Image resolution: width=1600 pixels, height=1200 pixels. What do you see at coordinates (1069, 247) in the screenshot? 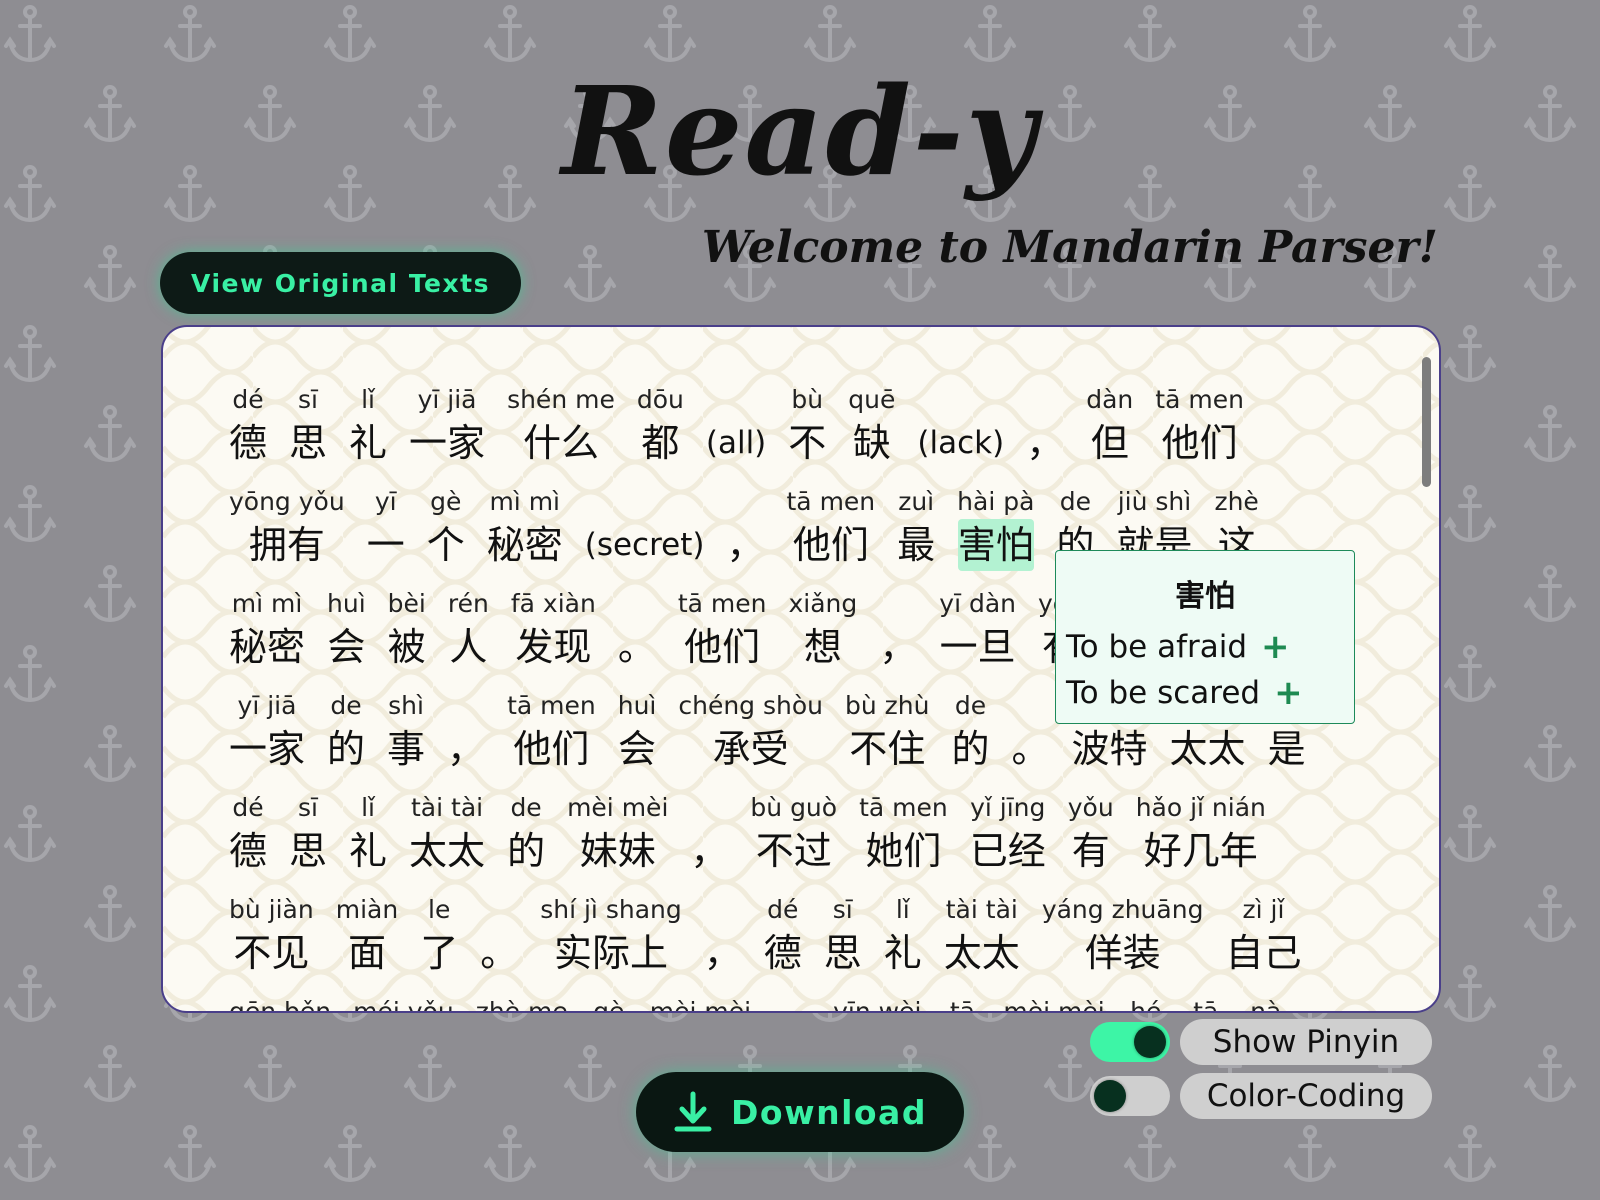
I see `app-subtitle: Welcome to Mandarin Parser!` at bounding box center [1069, 247].